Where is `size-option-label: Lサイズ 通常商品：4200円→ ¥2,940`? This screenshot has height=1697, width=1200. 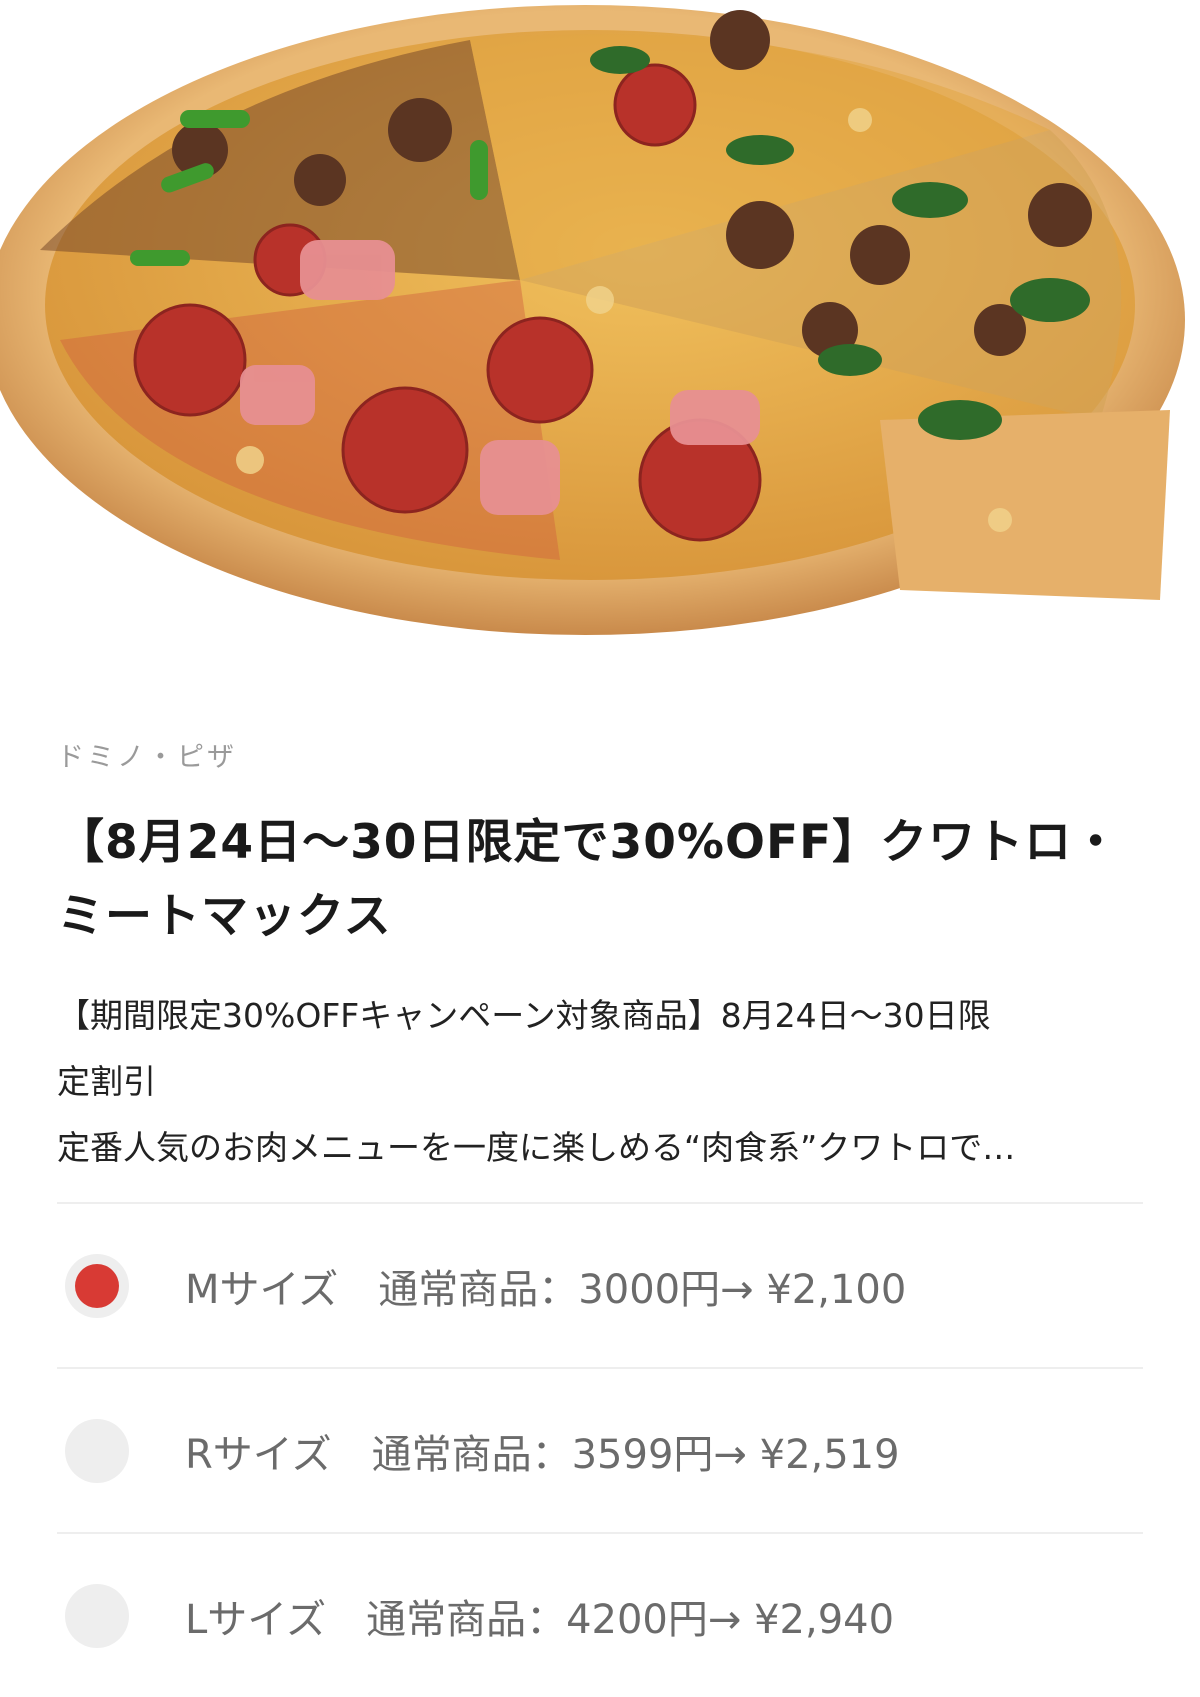 size-option-label: Lサイズ 通常商品：4200円→ ¥2,940 is located at coordinates (540, 1619).